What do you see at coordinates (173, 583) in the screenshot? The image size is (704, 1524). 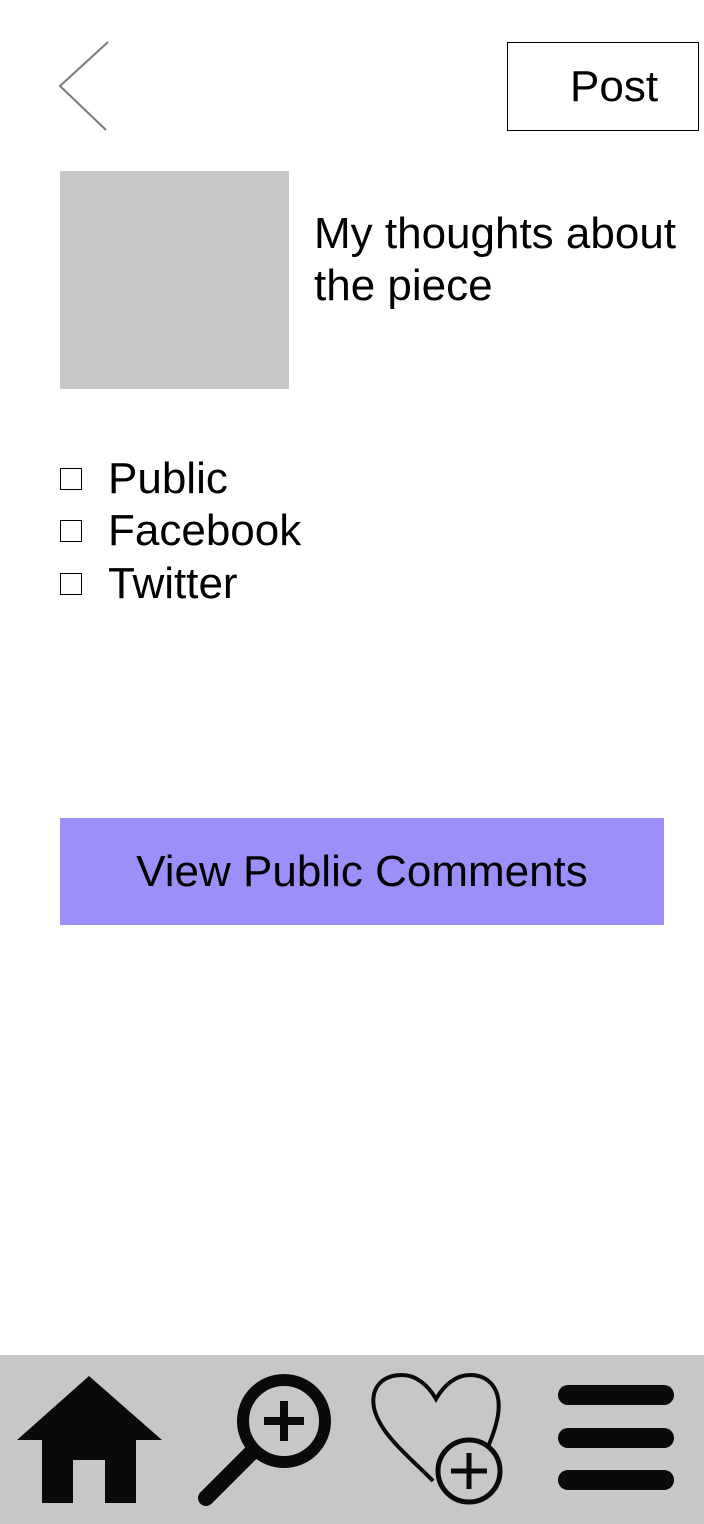 I see `share-option-label: Twitter` at bounding box center [173, 583].